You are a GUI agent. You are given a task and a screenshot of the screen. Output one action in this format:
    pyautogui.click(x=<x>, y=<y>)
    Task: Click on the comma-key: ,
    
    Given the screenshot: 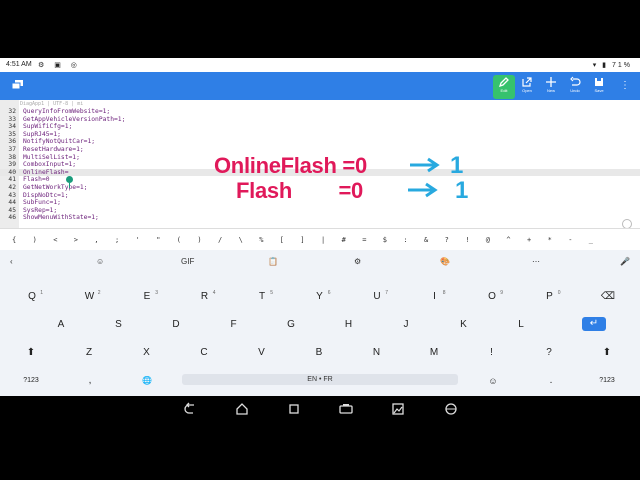 What is the action you would take?
    pyautogui.click(x=90, y=381)
    